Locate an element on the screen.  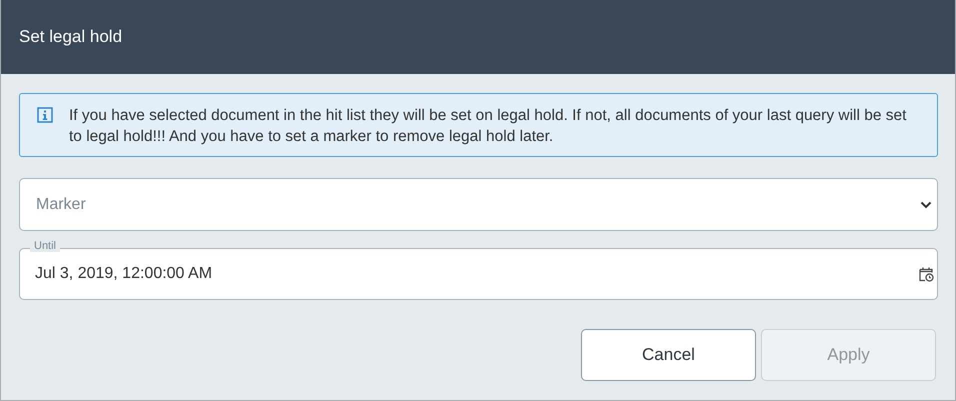
dialog-title: Set legal hold is located at coordinates (70, 37).